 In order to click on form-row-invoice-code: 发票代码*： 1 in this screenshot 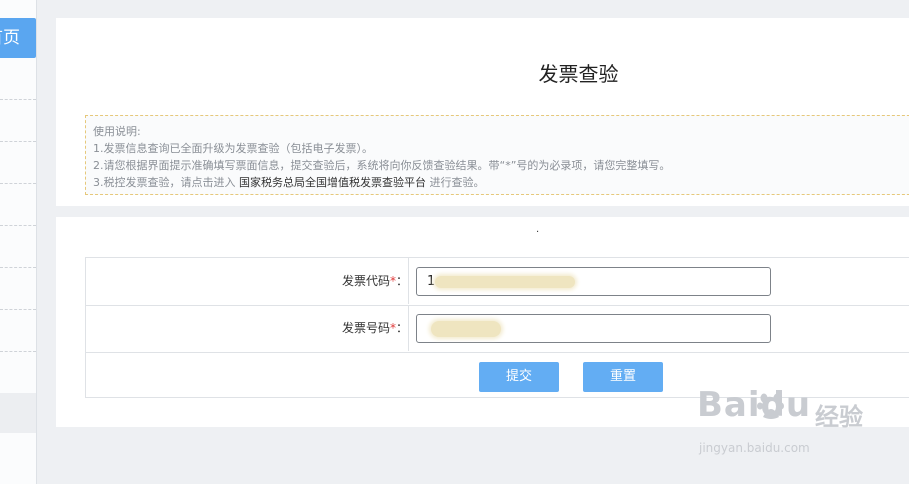, I will do `click(497, 282)`.